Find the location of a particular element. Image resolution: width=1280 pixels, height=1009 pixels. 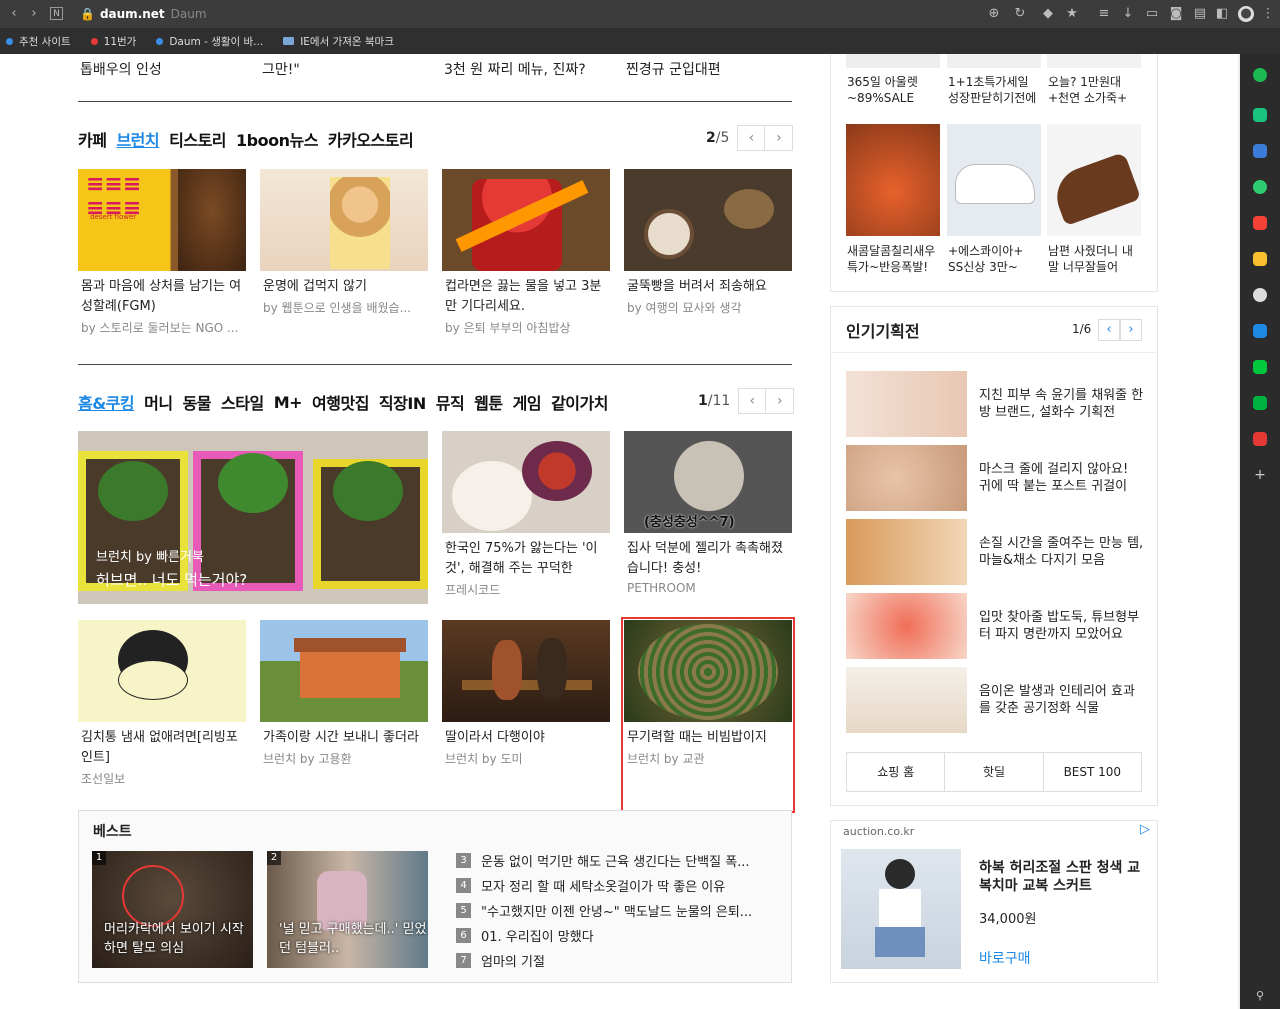

best-list-item: 7 엄마의 기절 is located at coordinates (500, 960).